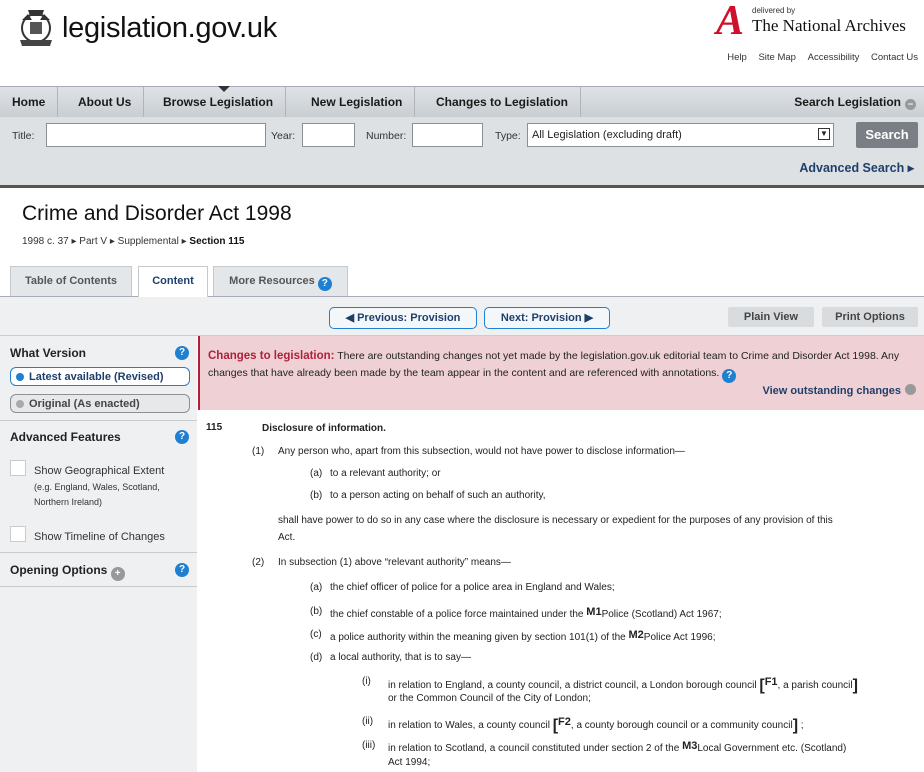 This screenshot has width=924, height=772. What do you see at coordinates (59, 570) in the screenshot?
I see `opening-options-label: Opening Options` at bounding box center [59, 570].